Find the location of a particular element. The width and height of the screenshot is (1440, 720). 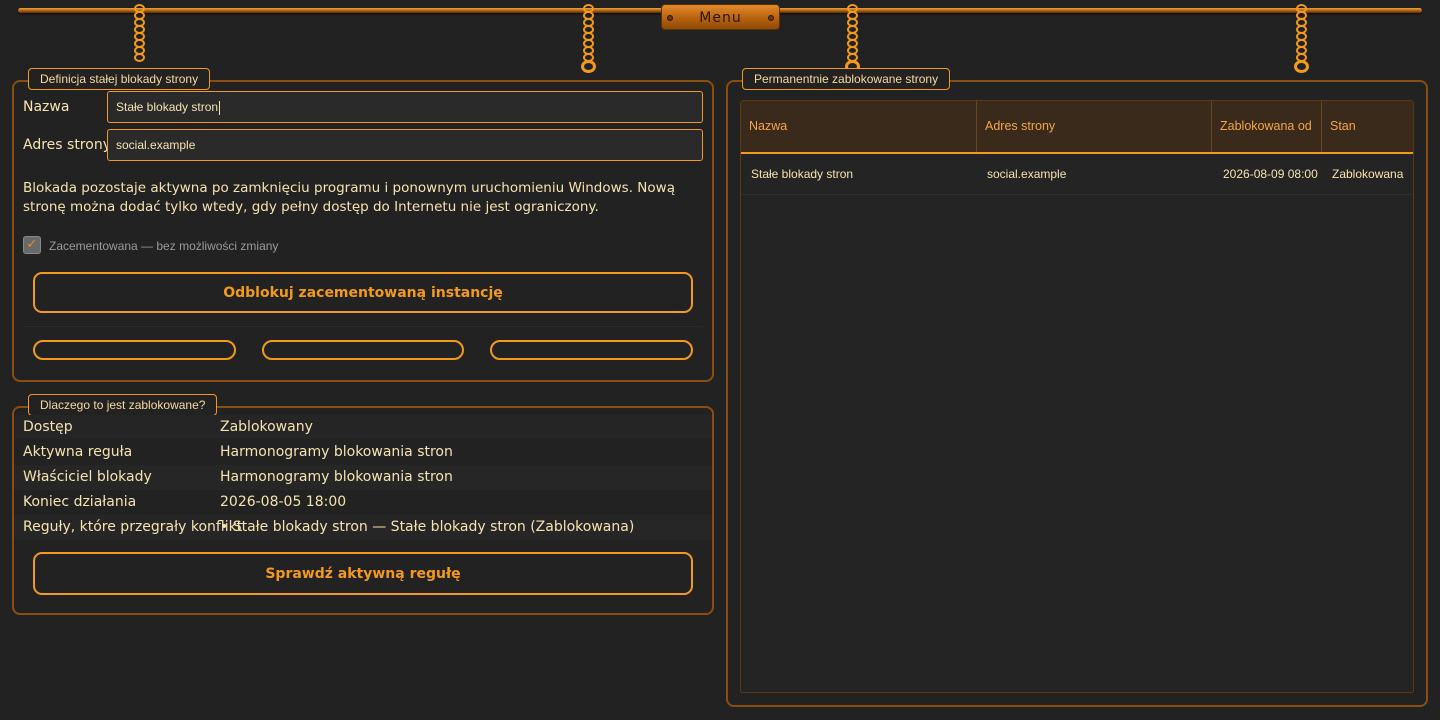

cell-blocked-since: 2026-08-09 08:00 is located at coordinates (1270, 174).